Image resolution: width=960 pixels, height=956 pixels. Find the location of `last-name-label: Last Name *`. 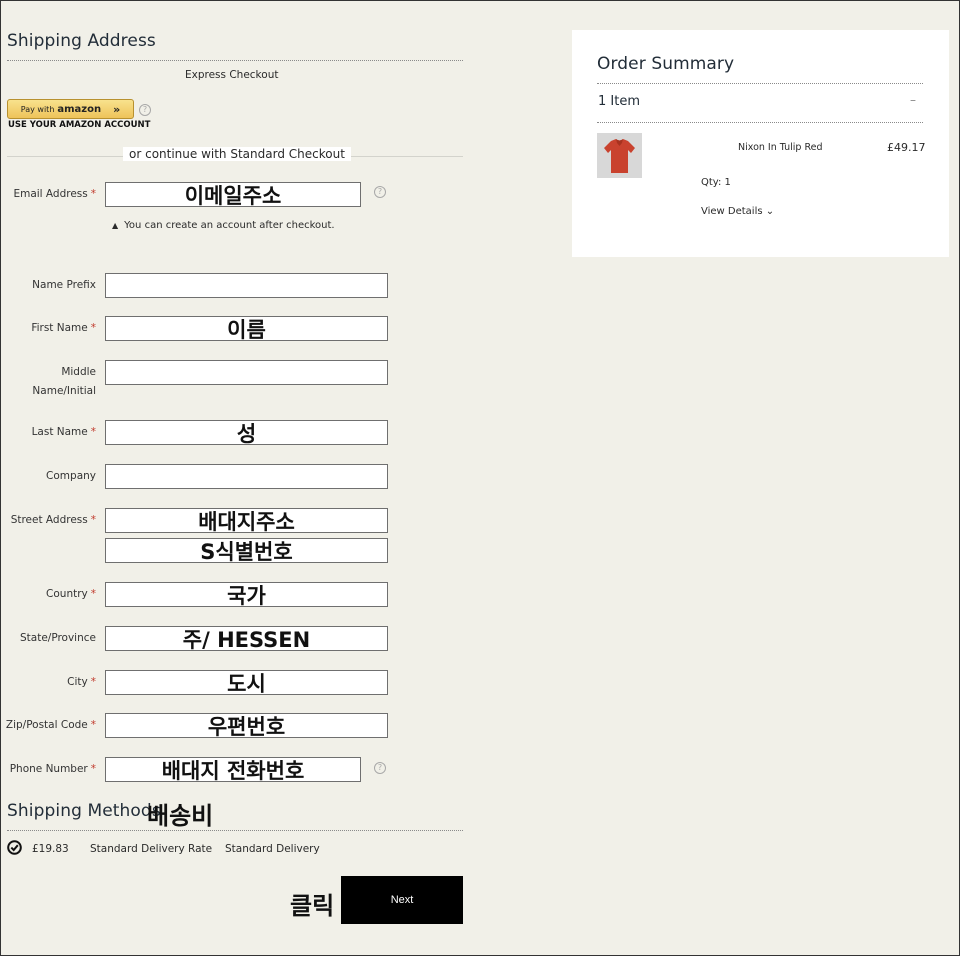

last-name-label: Last Name * is located at coordinates (48, 432).